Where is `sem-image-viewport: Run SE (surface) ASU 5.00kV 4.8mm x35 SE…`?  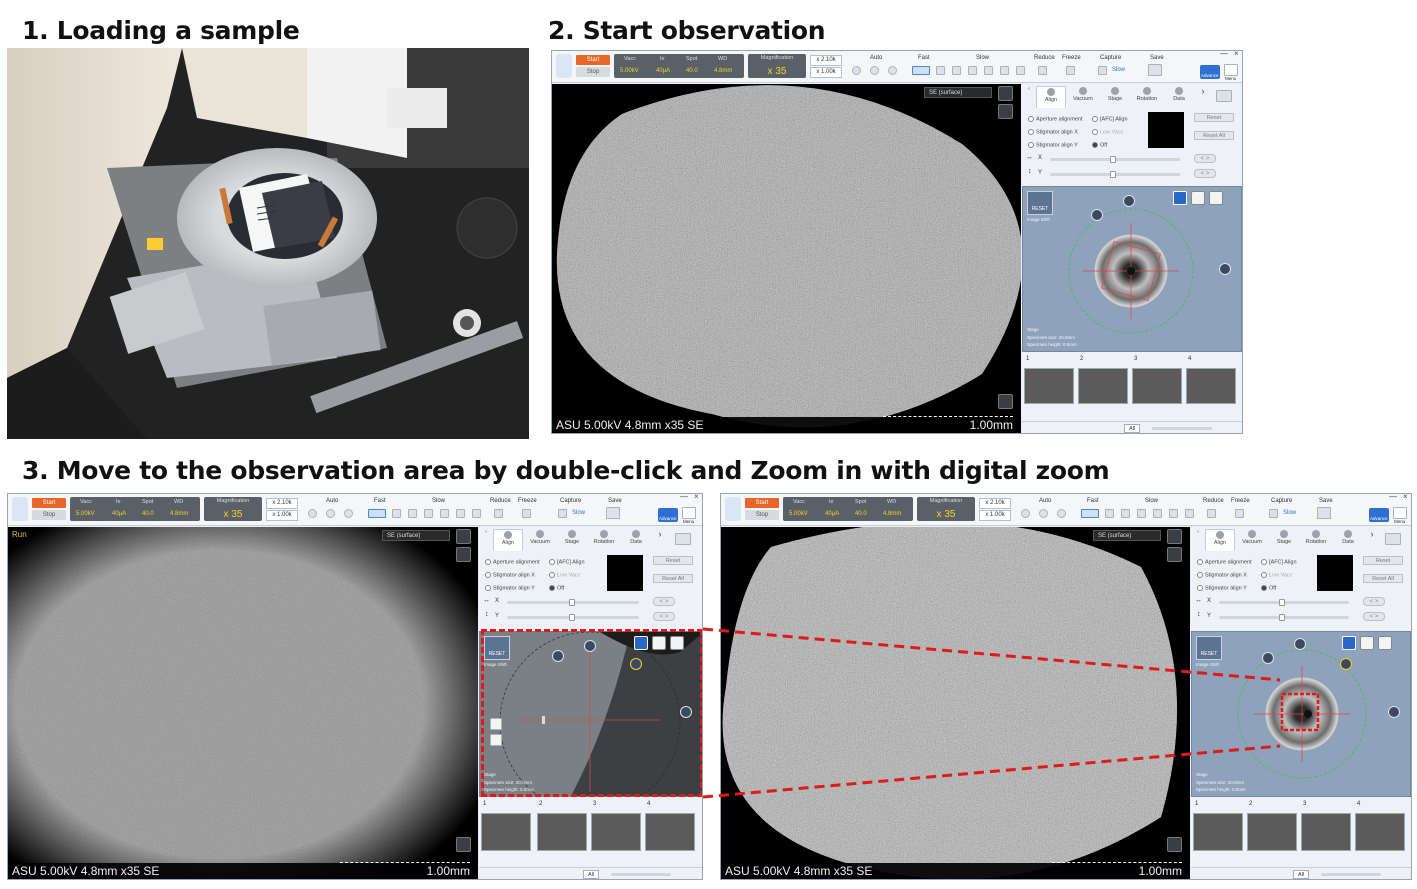
sem-image-viewport: Run SE (surface) ASU 5.00kV 4.8mm x35 SE… is located at coordinates (243, 703).